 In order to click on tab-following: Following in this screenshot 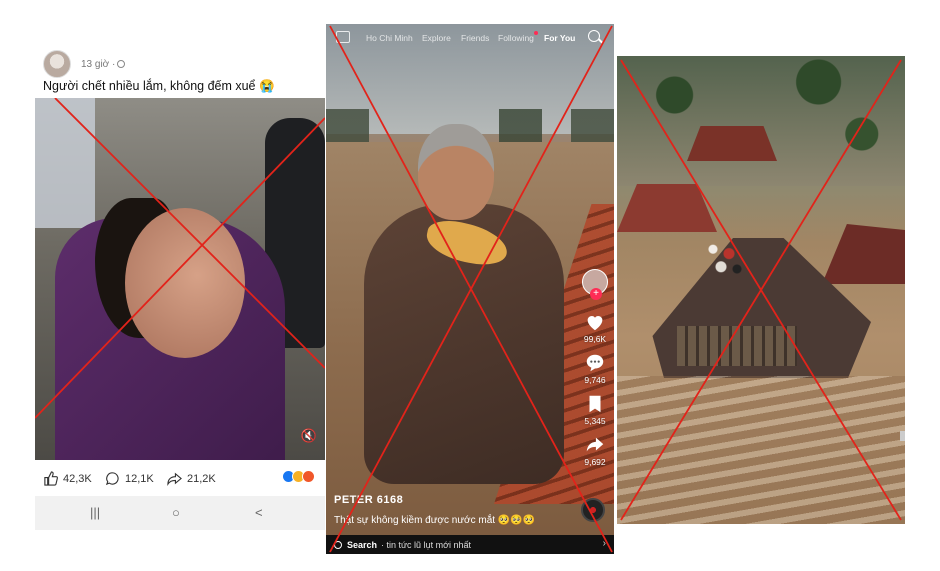, I will do `click(516, 38)`.